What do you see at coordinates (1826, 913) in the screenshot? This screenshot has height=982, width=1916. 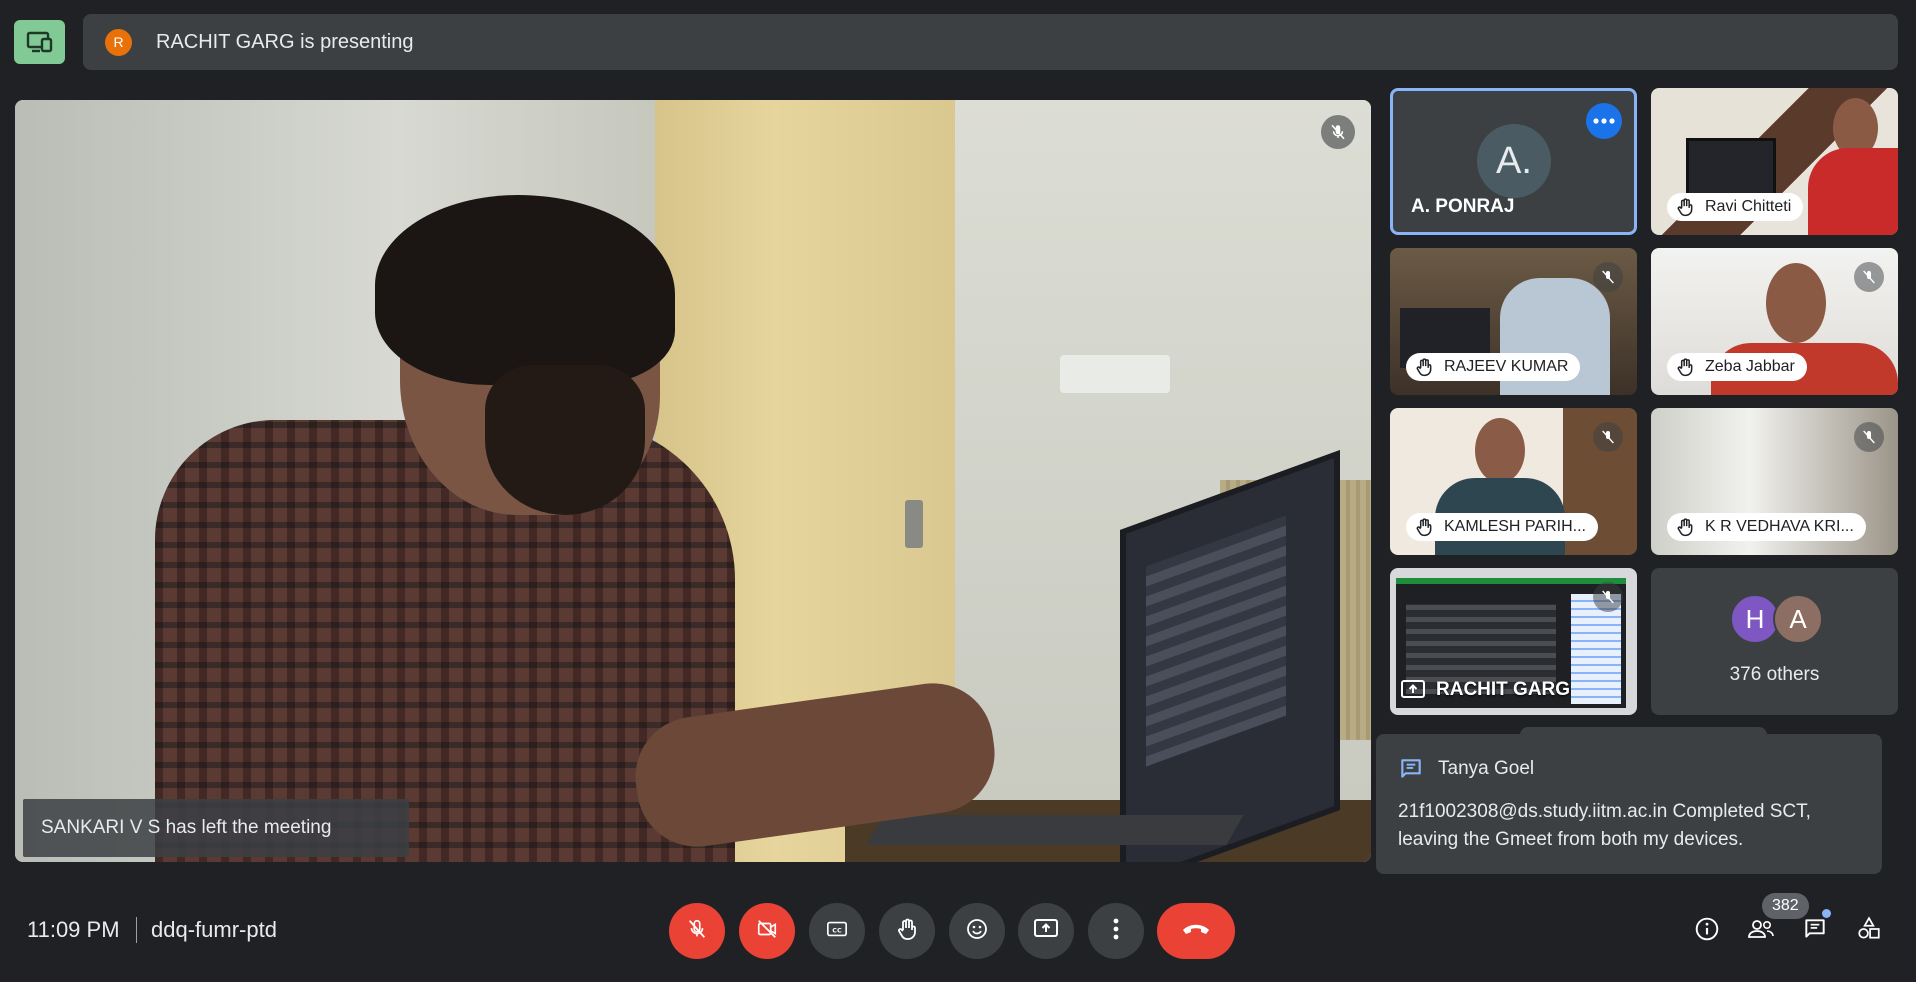 I see `chat-unread-dot` at bounding box center [1826, 913].